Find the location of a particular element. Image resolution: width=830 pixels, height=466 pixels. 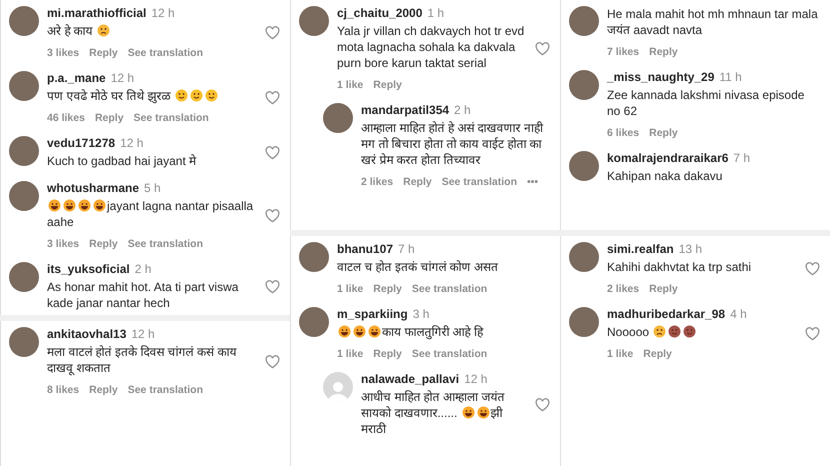

username: nalawade_pallavi is located at coordinates (410, 379).